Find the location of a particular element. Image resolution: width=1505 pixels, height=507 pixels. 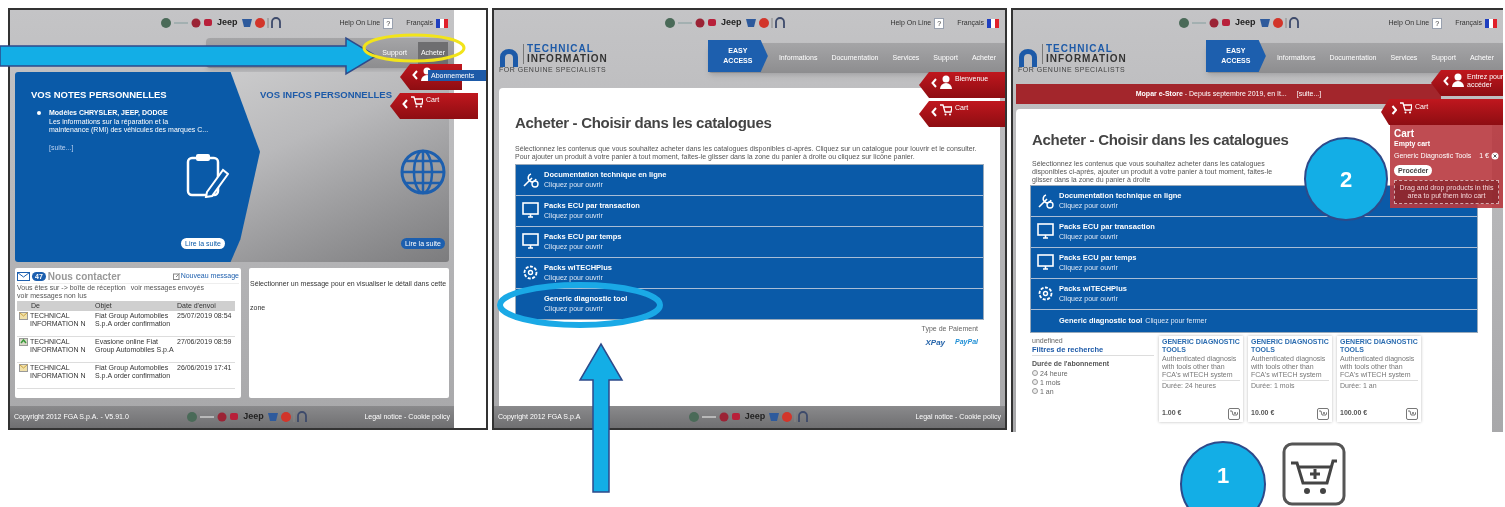

cart-title: Cart is located at coordinates (1404, 133).